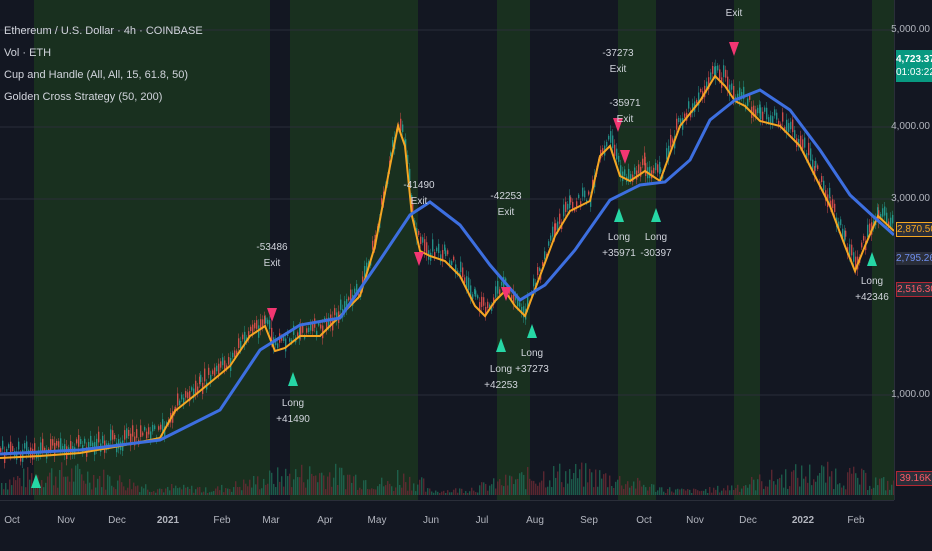 The image size is (932, 551). Describe the element at coordinates (103, 31) in the screenshot. I see `legend-symbol: Ethereum / U.S. Dollar · 4h · COINBASE` at that location.